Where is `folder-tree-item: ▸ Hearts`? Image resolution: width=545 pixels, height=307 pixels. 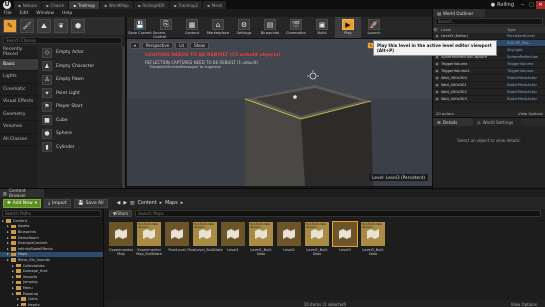 folder-tree-item: ▸ Hearts is located at coordinates (51, 304).